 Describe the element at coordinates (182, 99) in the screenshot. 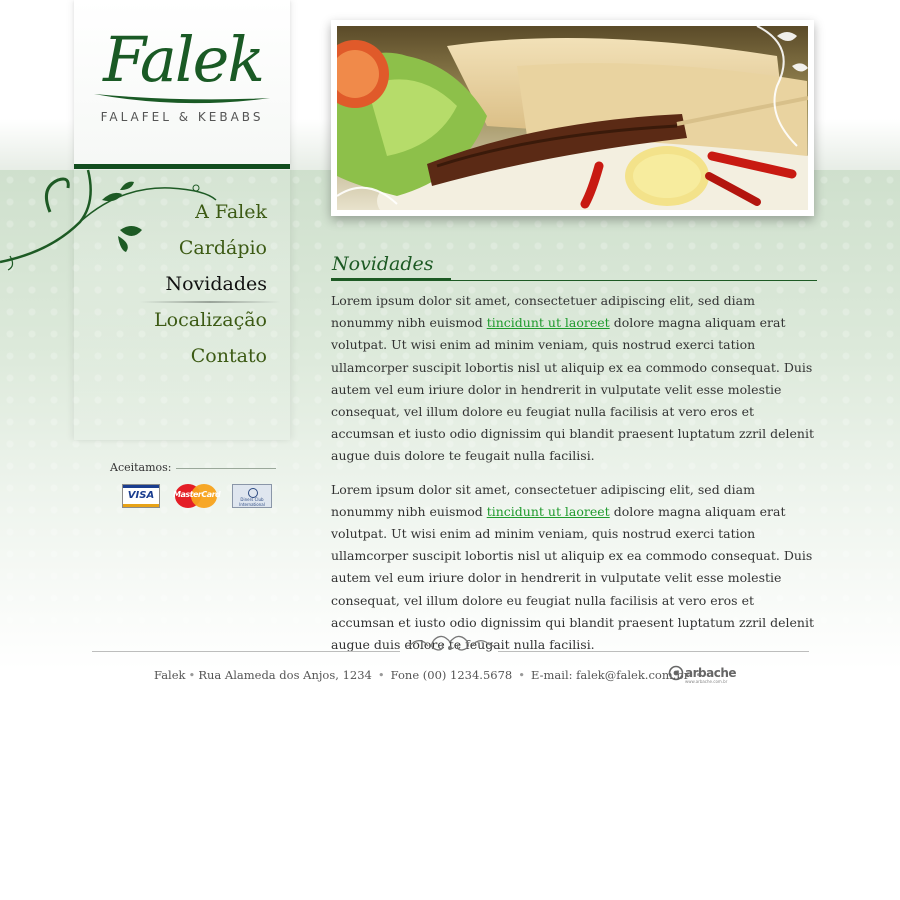

I see `logo-swoosh-icon` at that location.